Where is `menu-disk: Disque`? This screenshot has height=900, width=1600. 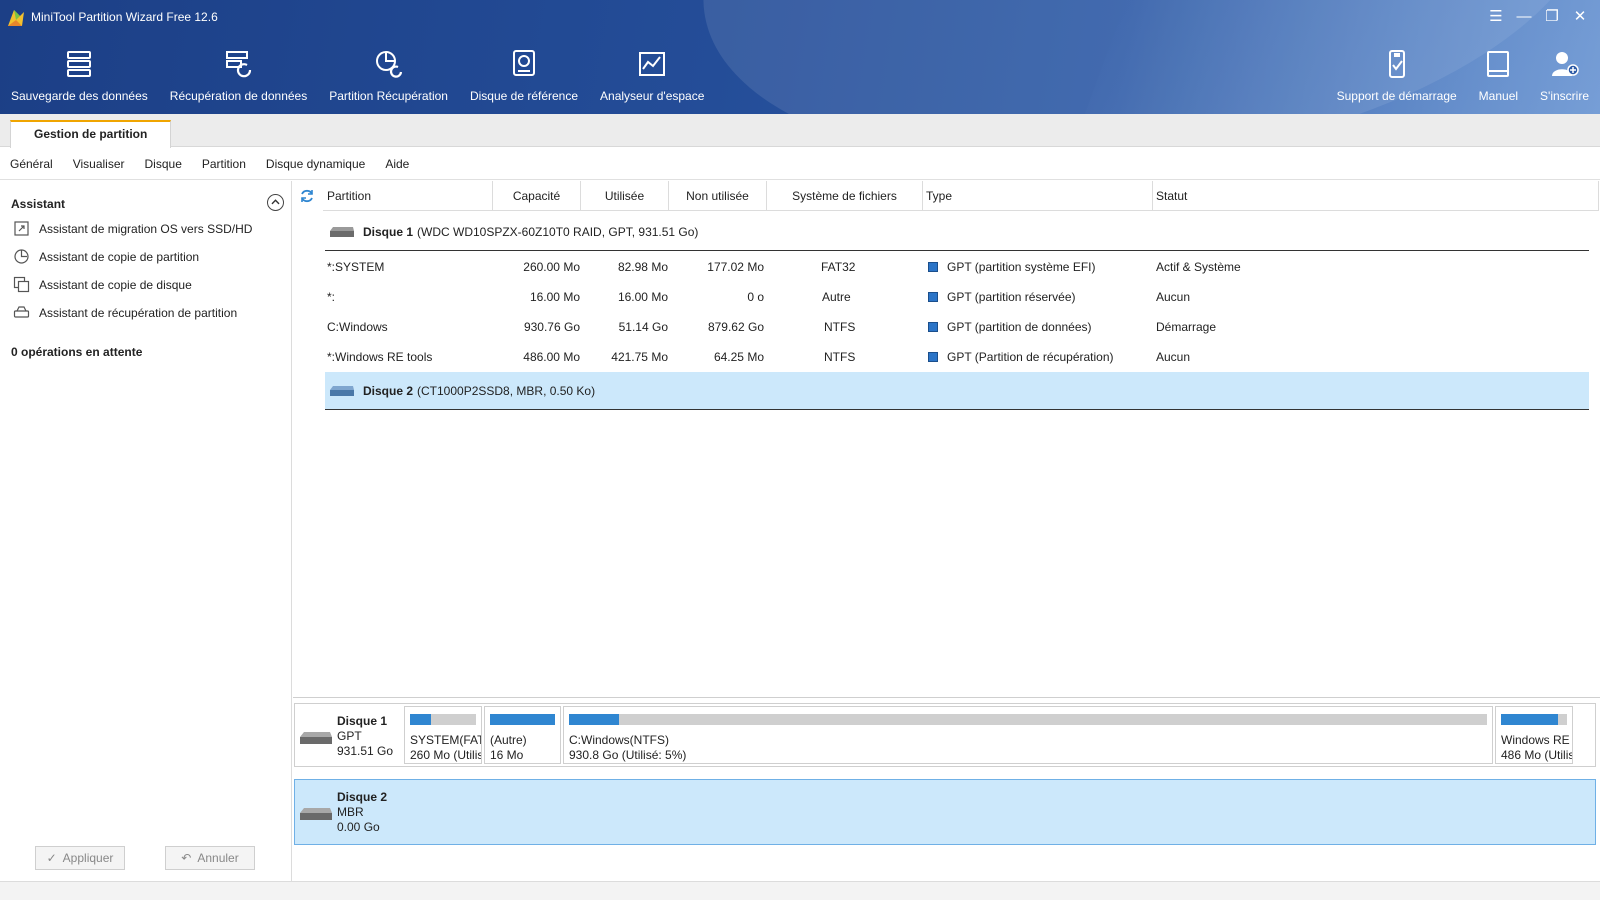 menu-disk: Disque is located at coordinates (163, 164).